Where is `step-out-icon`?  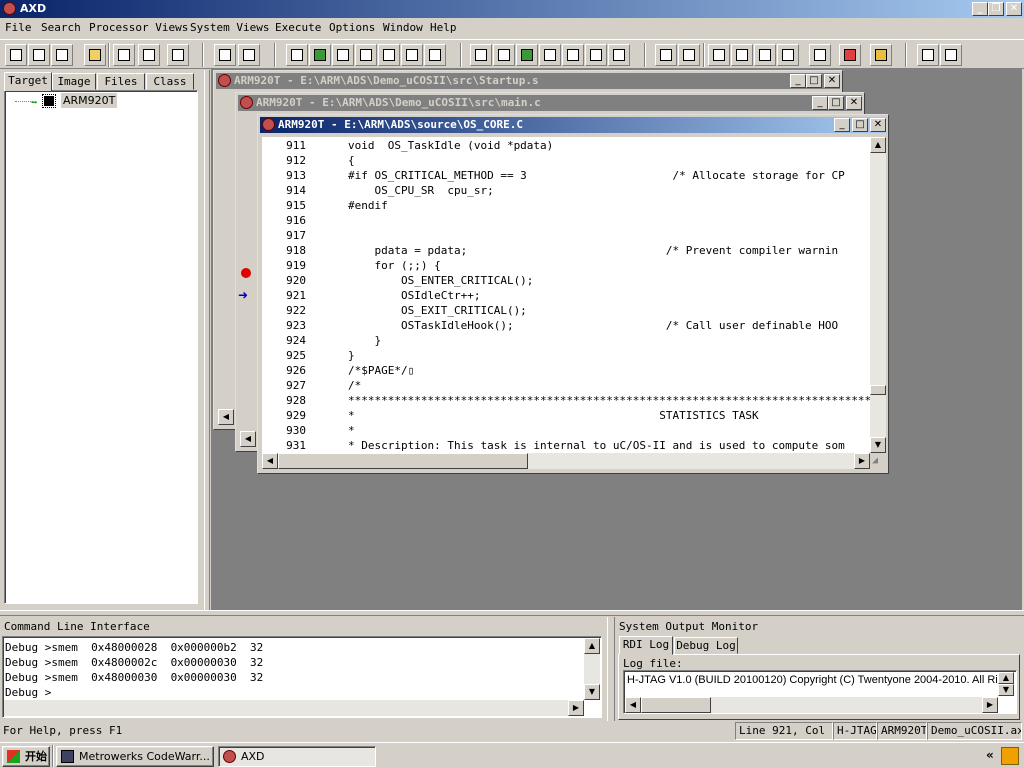
step-out-icon is located at coordinates (765, 55).